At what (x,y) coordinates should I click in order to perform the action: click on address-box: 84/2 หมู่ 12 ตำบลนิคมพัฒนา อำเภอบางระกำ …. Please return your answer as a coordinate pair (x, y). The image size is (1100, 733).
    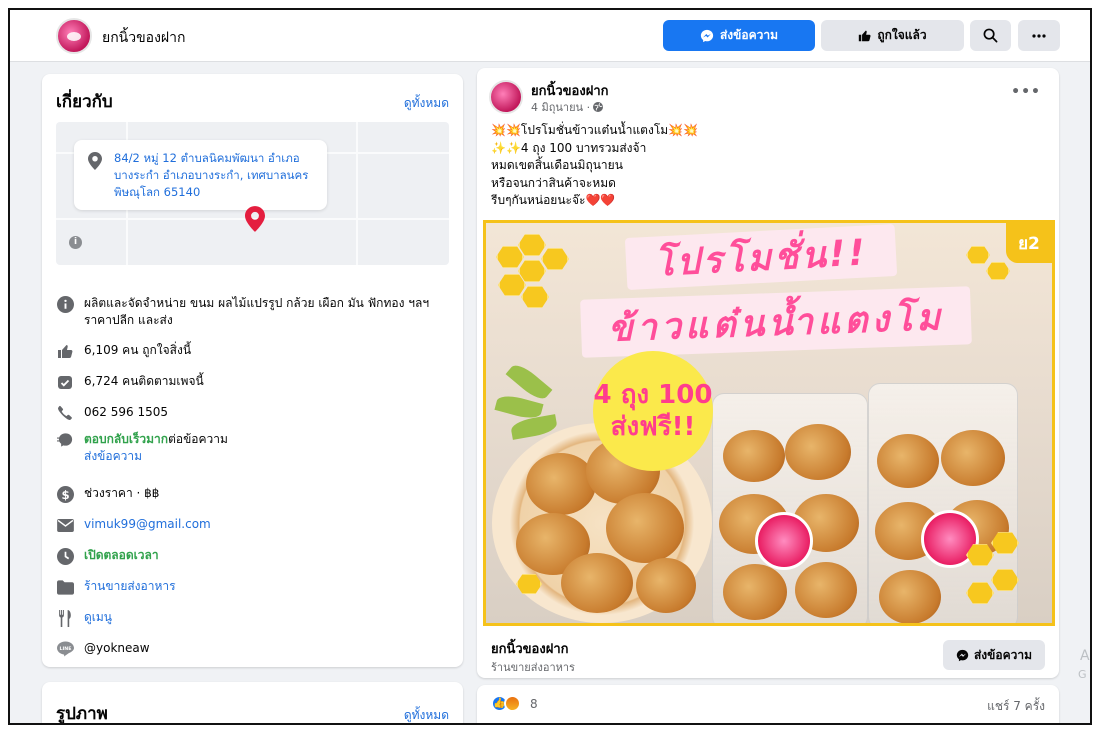
    Looking at the image, I should click on (200, 175).